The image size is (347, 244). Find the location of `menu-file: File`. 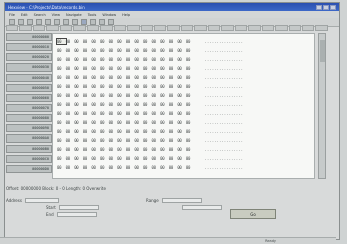

menu-file: File is located at coordinates (12, 15).